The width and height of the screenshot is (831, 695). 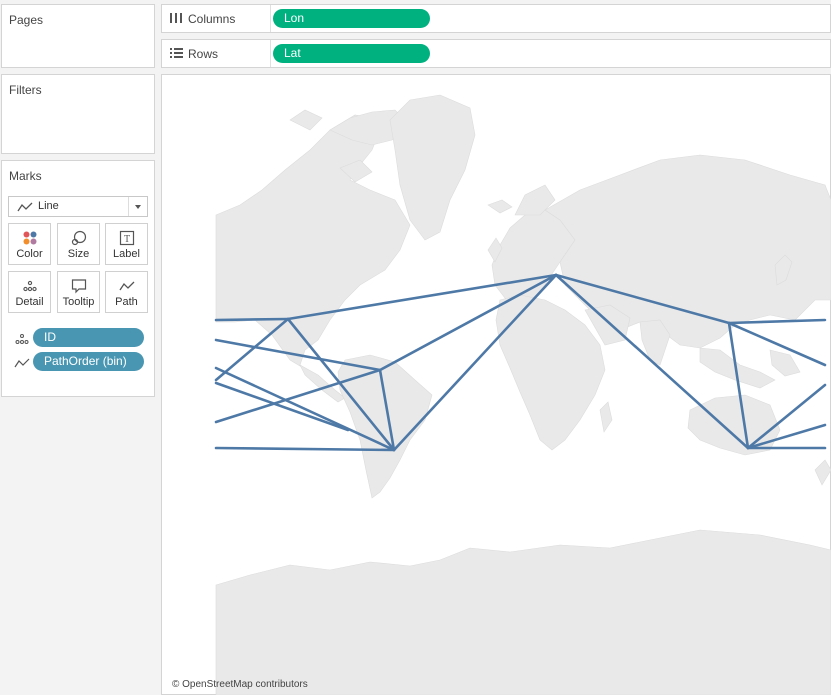 What do you see at coordinates (30, 238) in the screenshot?
I see `color-dots-icon` at bounding box center [30, 238].